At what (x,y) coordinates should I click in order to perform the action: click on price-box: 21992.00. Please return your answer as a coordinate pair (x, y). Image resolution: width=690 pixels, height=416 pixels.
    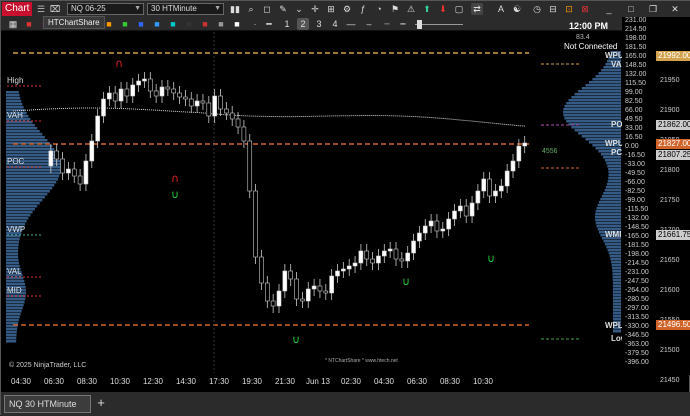
    Looking at the image, I should click on (673, 56).